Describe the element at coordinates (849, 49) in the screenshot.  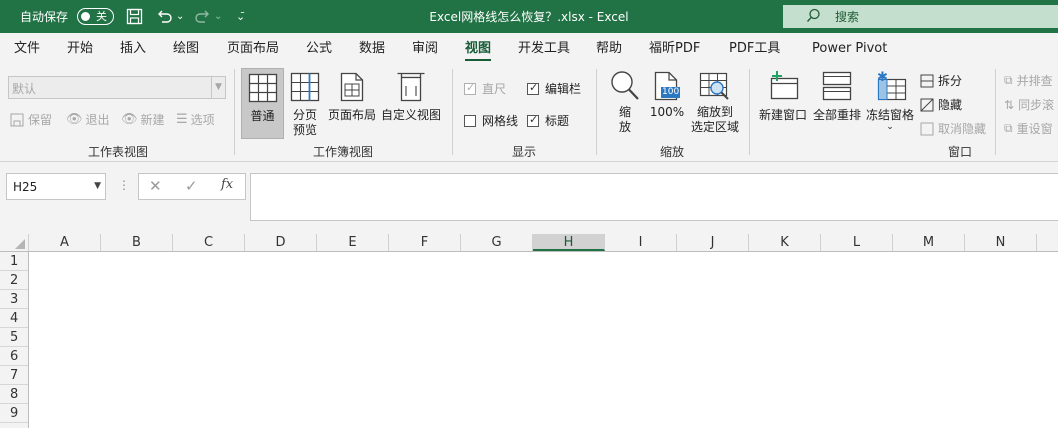
I see `tab-power-pivot: Power Pivot` at that location.